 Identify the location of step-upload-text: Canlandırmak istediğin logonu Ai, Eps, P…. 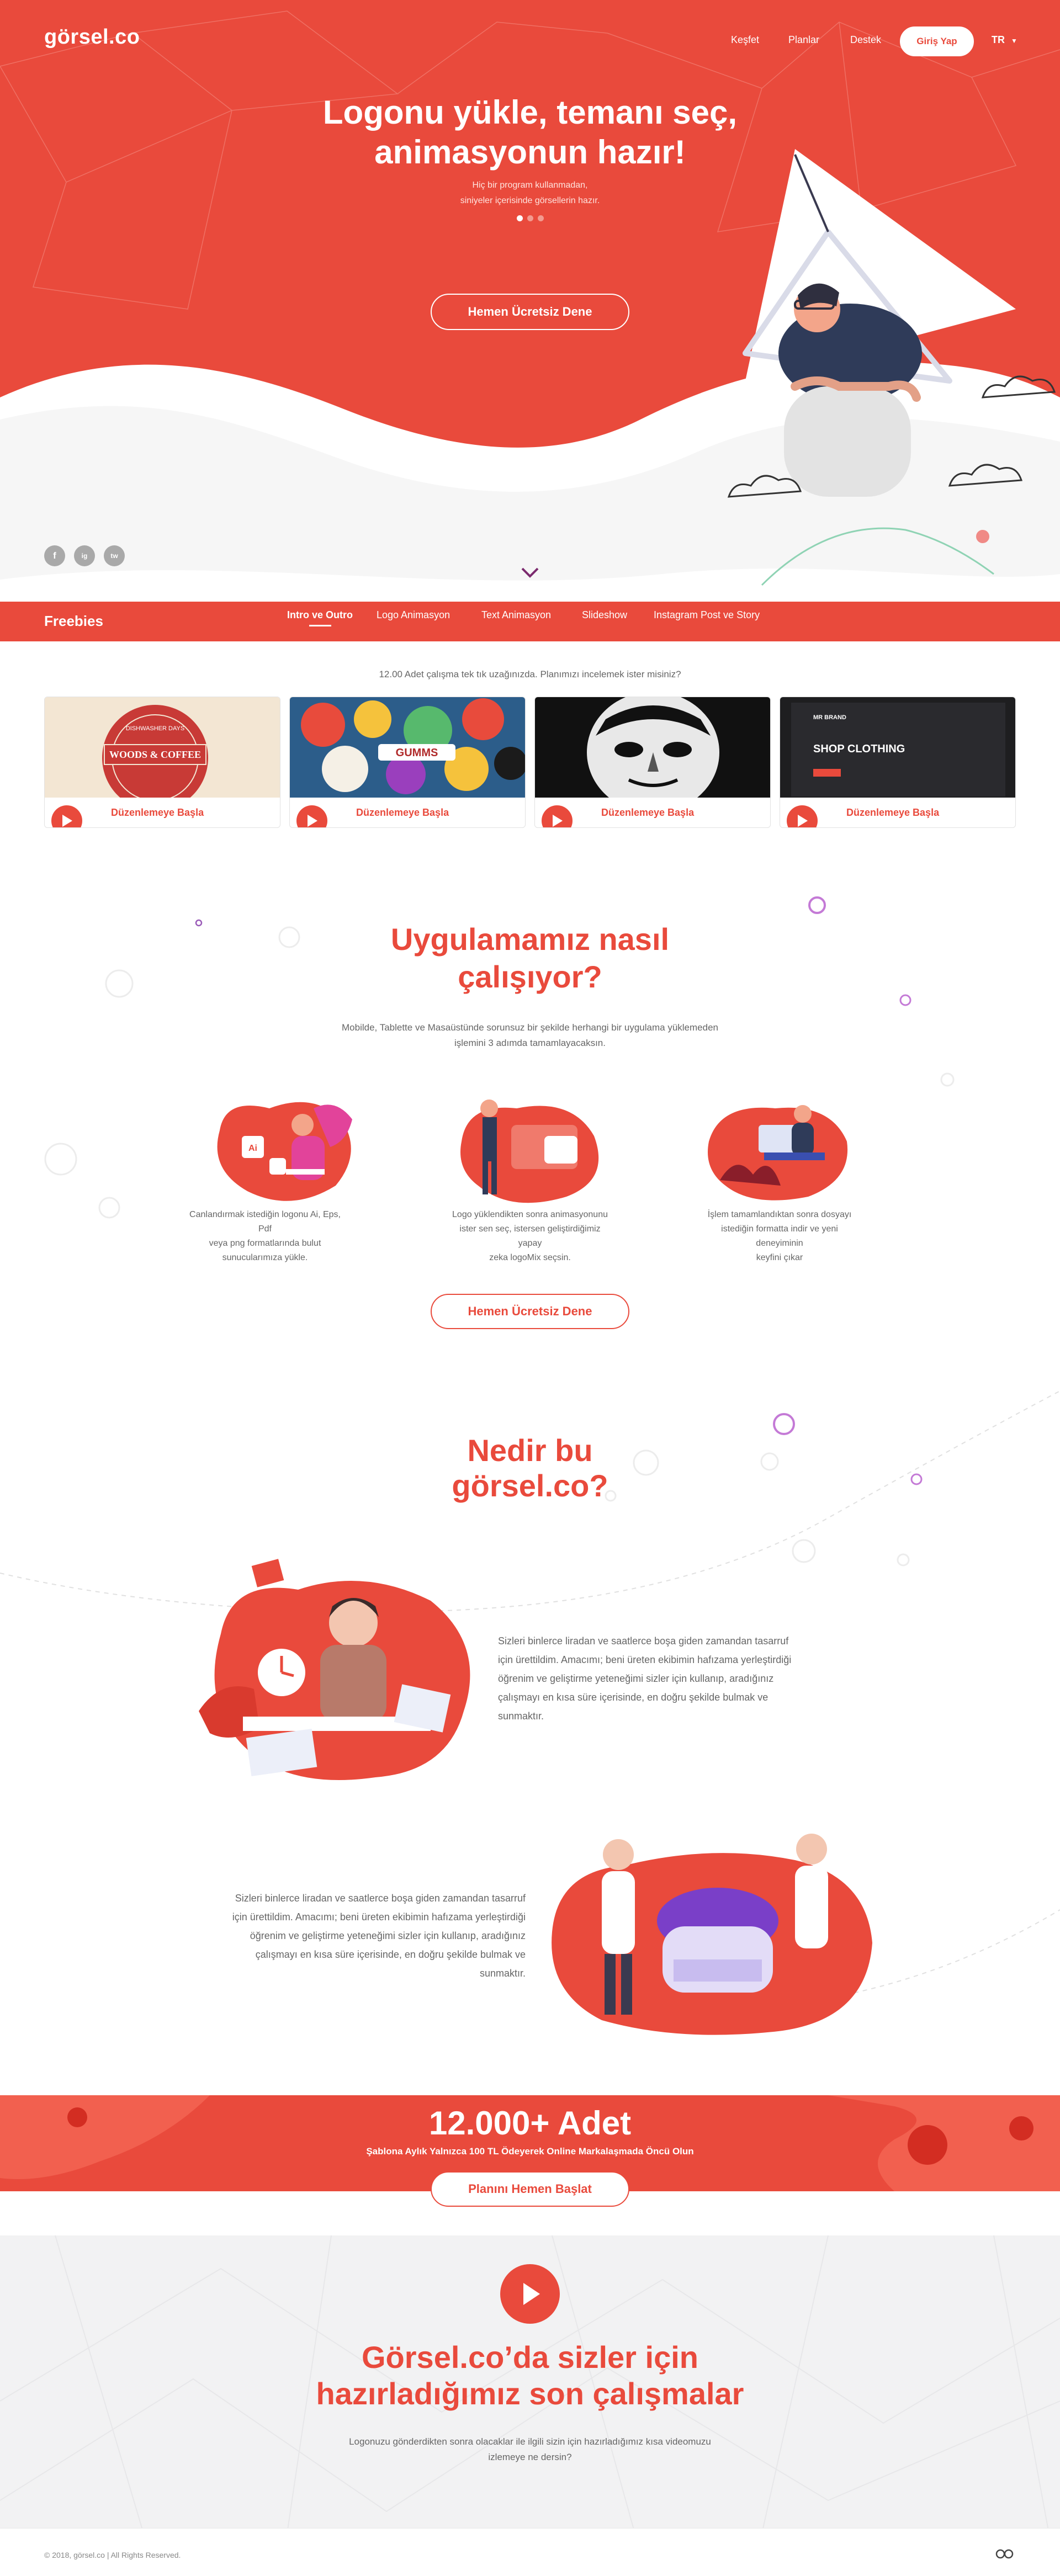
(265, 1236).